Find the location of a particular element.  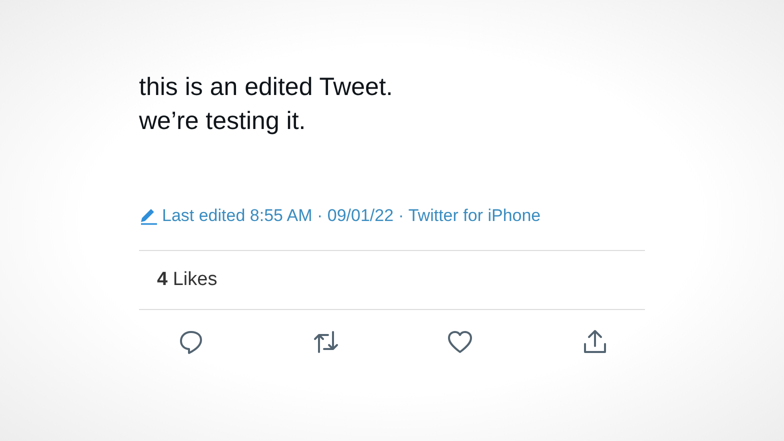

likes-count: 4 Likes is located at coordinates (187, 280).